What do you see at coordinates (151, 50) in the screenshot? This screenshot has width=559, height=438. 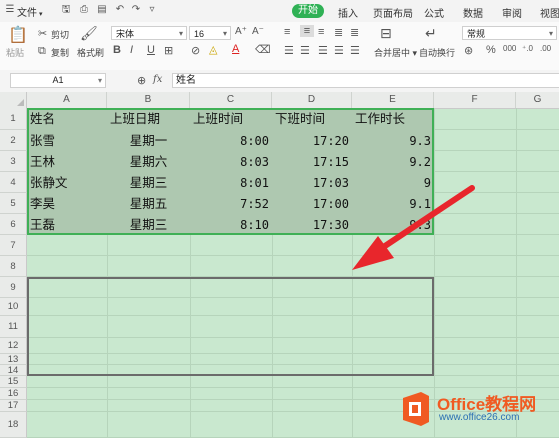 I see `underline-icon: U` at bounding box center [151, 50].